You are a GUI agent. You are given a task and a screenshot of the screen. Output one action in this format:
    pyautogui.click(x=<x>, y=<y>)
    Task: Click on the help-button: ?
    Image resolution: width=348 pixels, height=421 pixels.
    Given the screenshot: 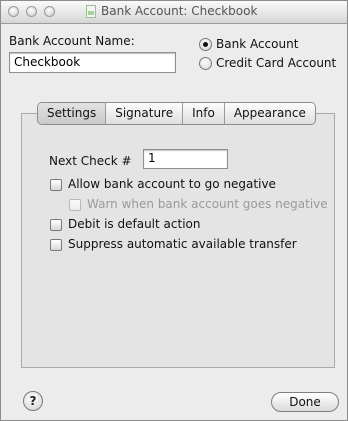 What is the action you would take?
    pyautogui.click(x=33, y=401)
    